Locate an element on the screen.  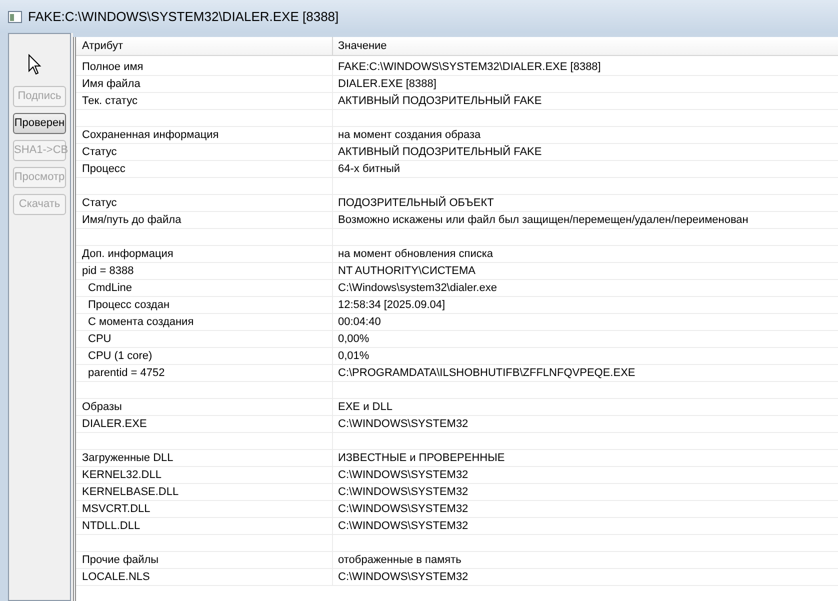
attribute-cell-text: Сохраненная информация is located at coordinates (150, 135).